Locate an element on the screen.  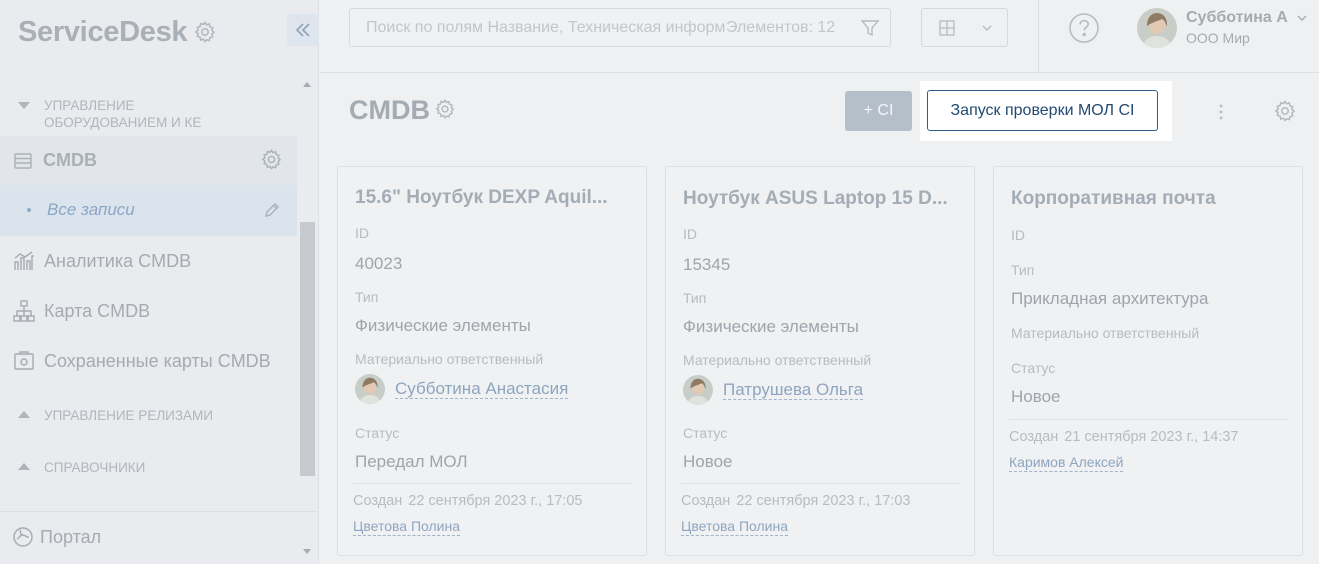
created-info: Создан 21 сентября 2023 г., 14:37 is located at coordinates (1123, 437).